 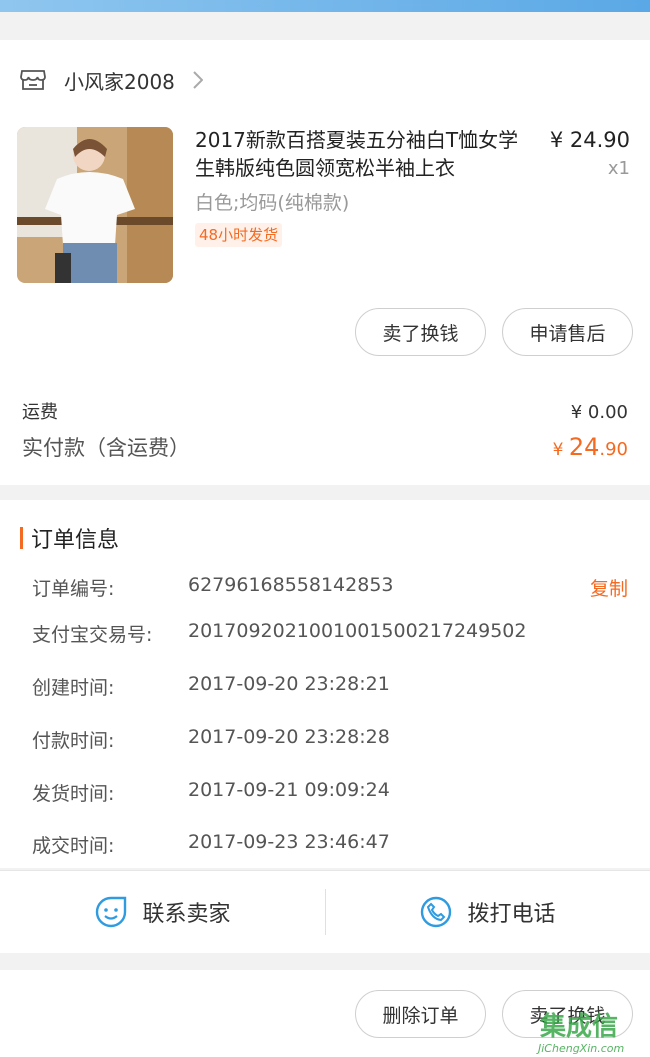 I want to click on paid-time-label: 付款时间:, so click(x=73, y=741).